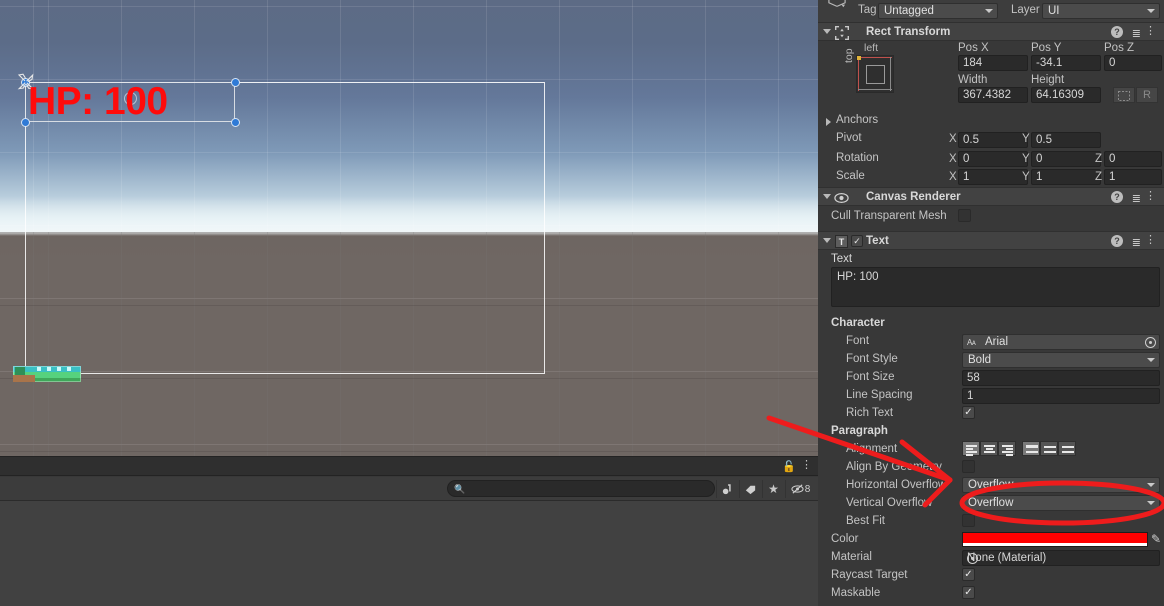 The image size is (1164, 606). What do you see at coordinates (1061, 342) in the screenshot?
I see `font-object-field: Aᴀ Arial` at bounding box center [1061, 342].